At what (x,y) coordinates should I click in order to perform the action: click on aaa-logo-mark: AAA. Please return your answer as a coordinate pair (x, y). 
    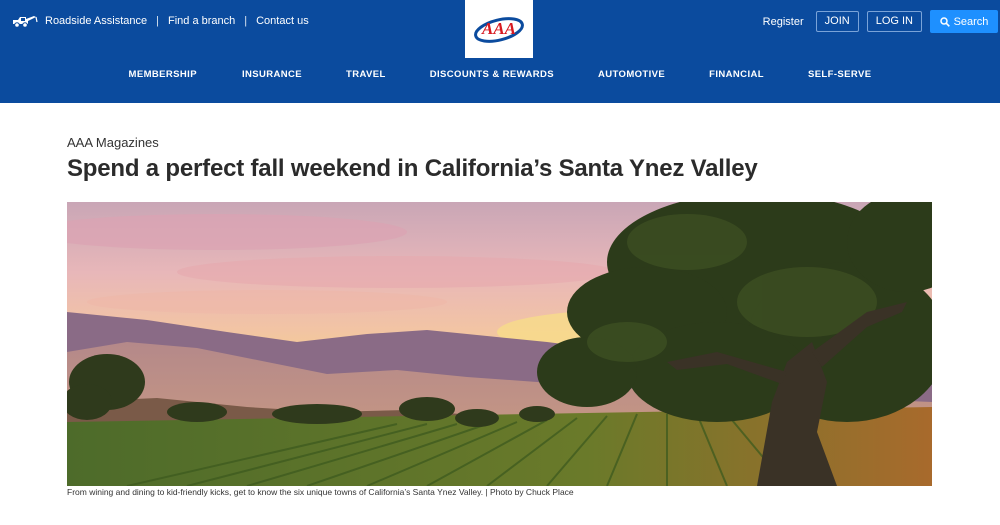
    Looking at the image, I should click on (499, 30).